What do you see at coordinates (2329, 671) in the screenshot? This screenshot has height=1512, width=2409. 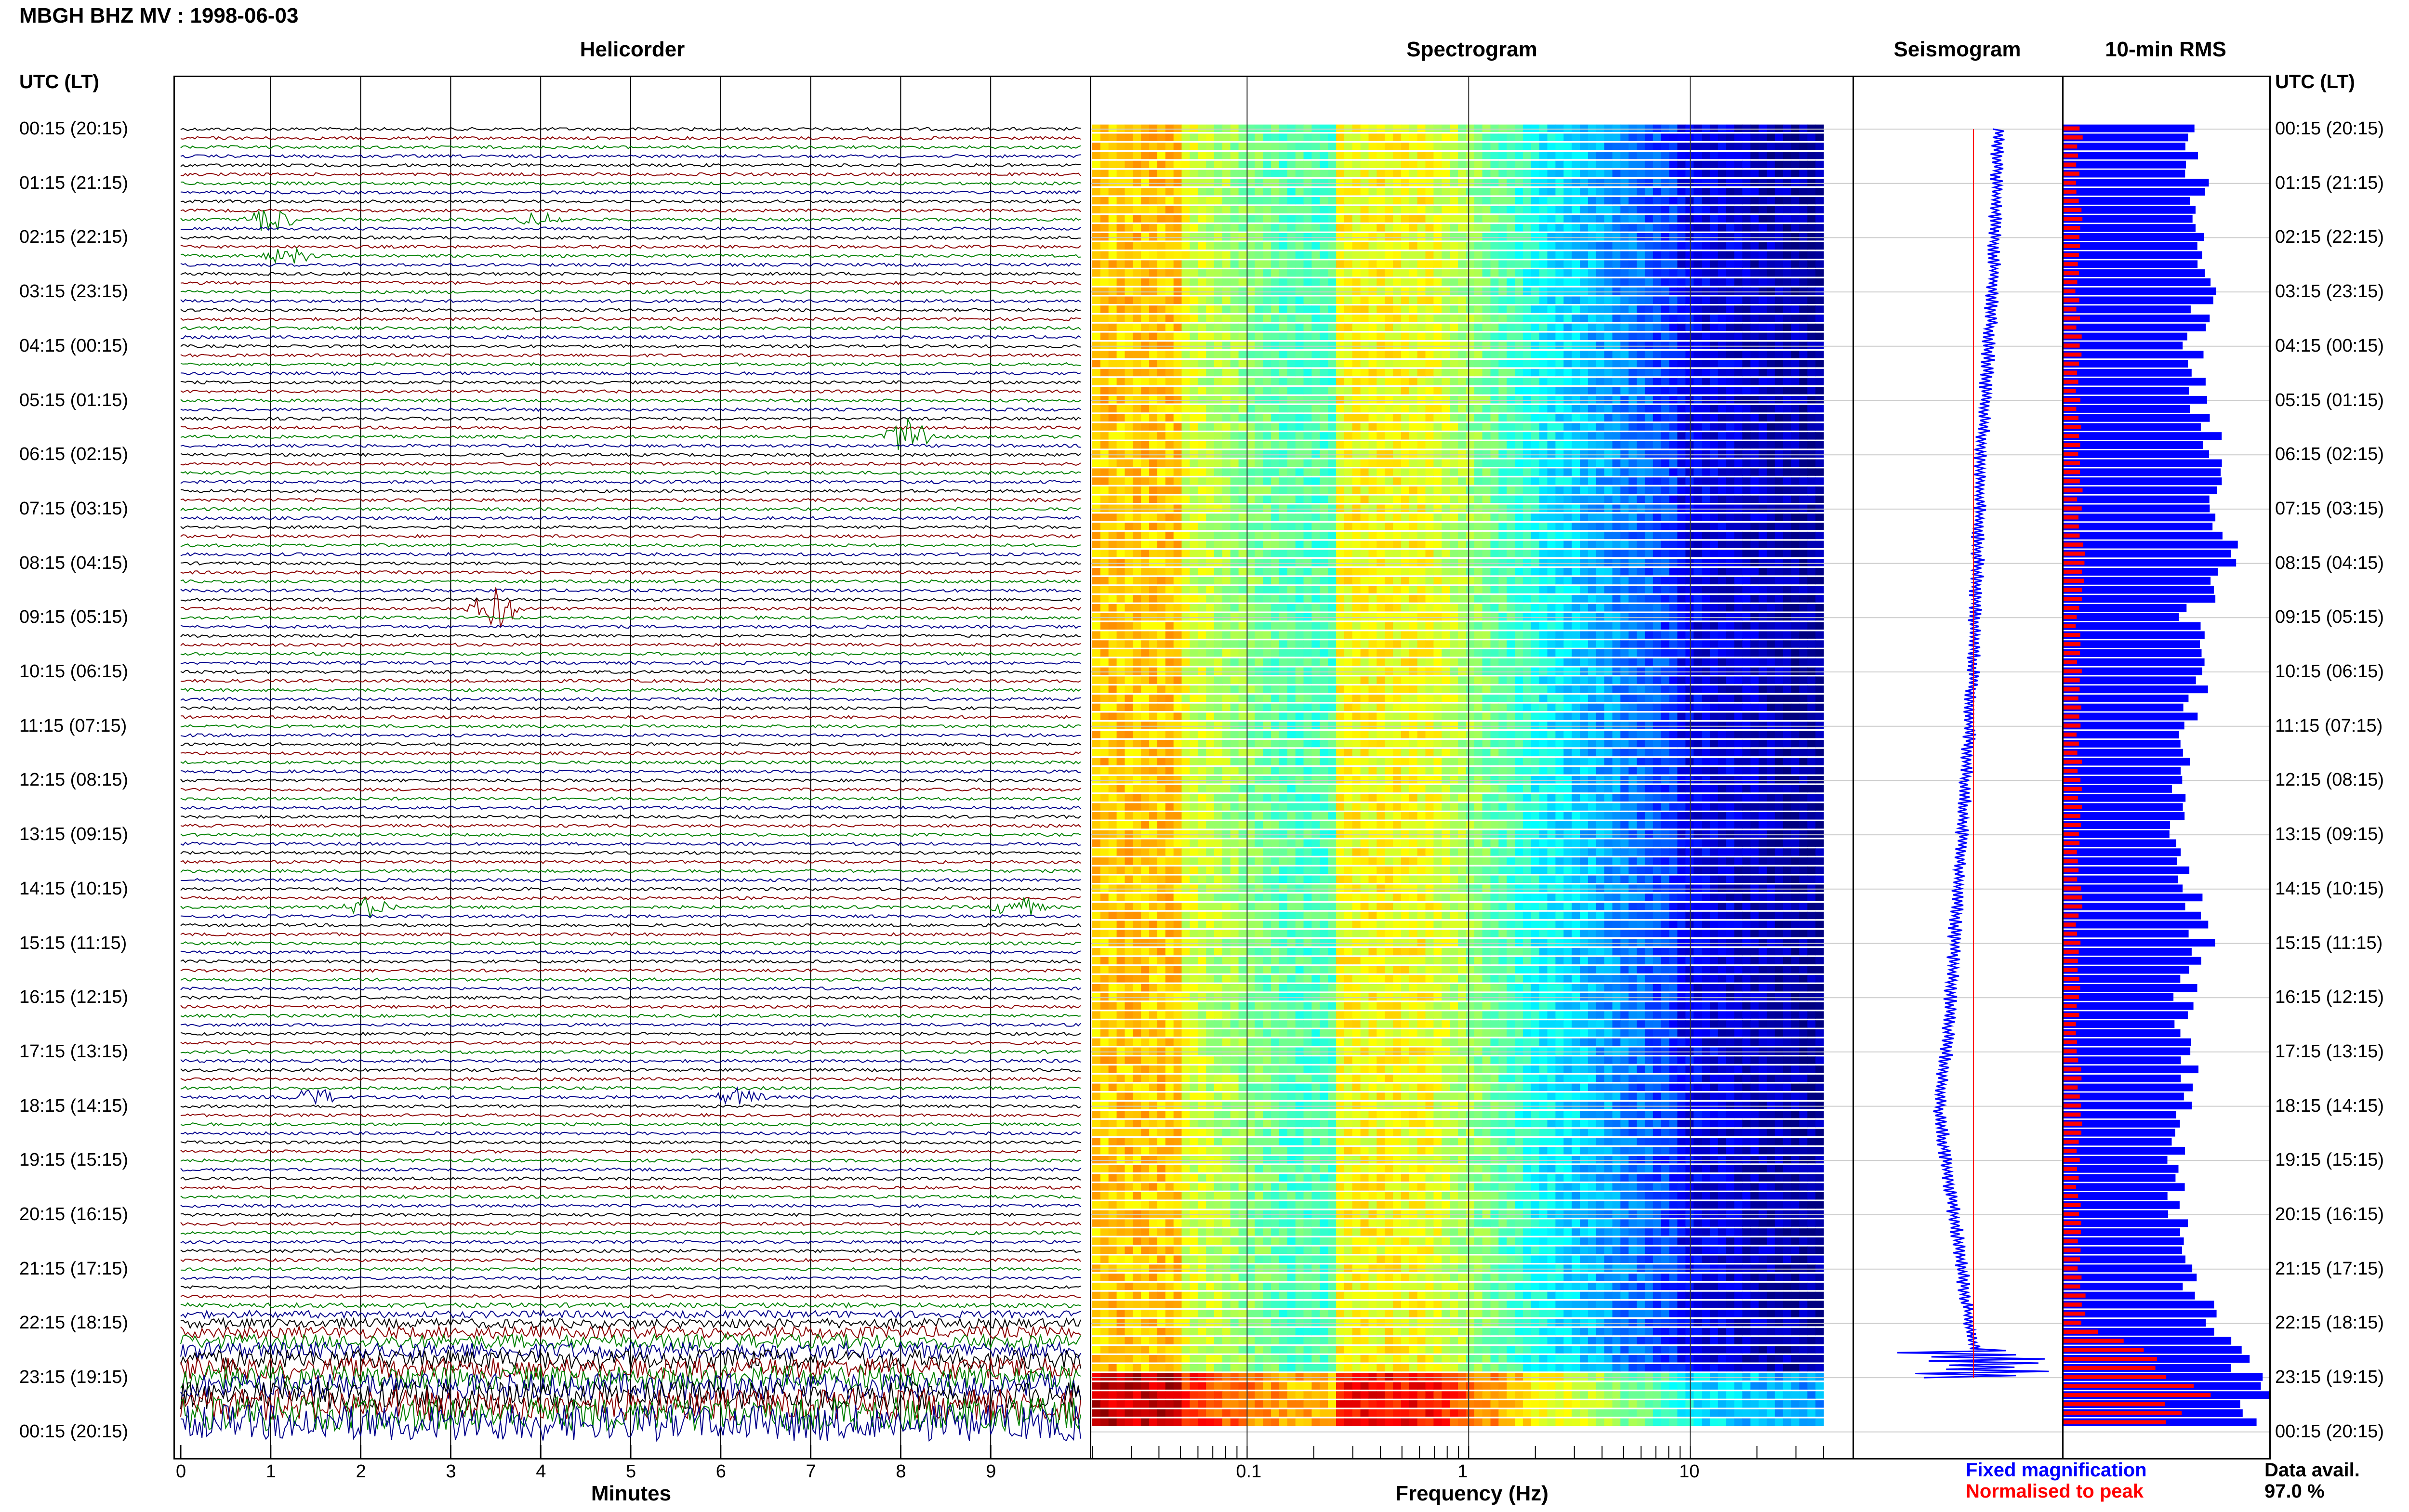 I see `time-label-right: 10:15 (06:15)` at bounding box center [2329, 671].